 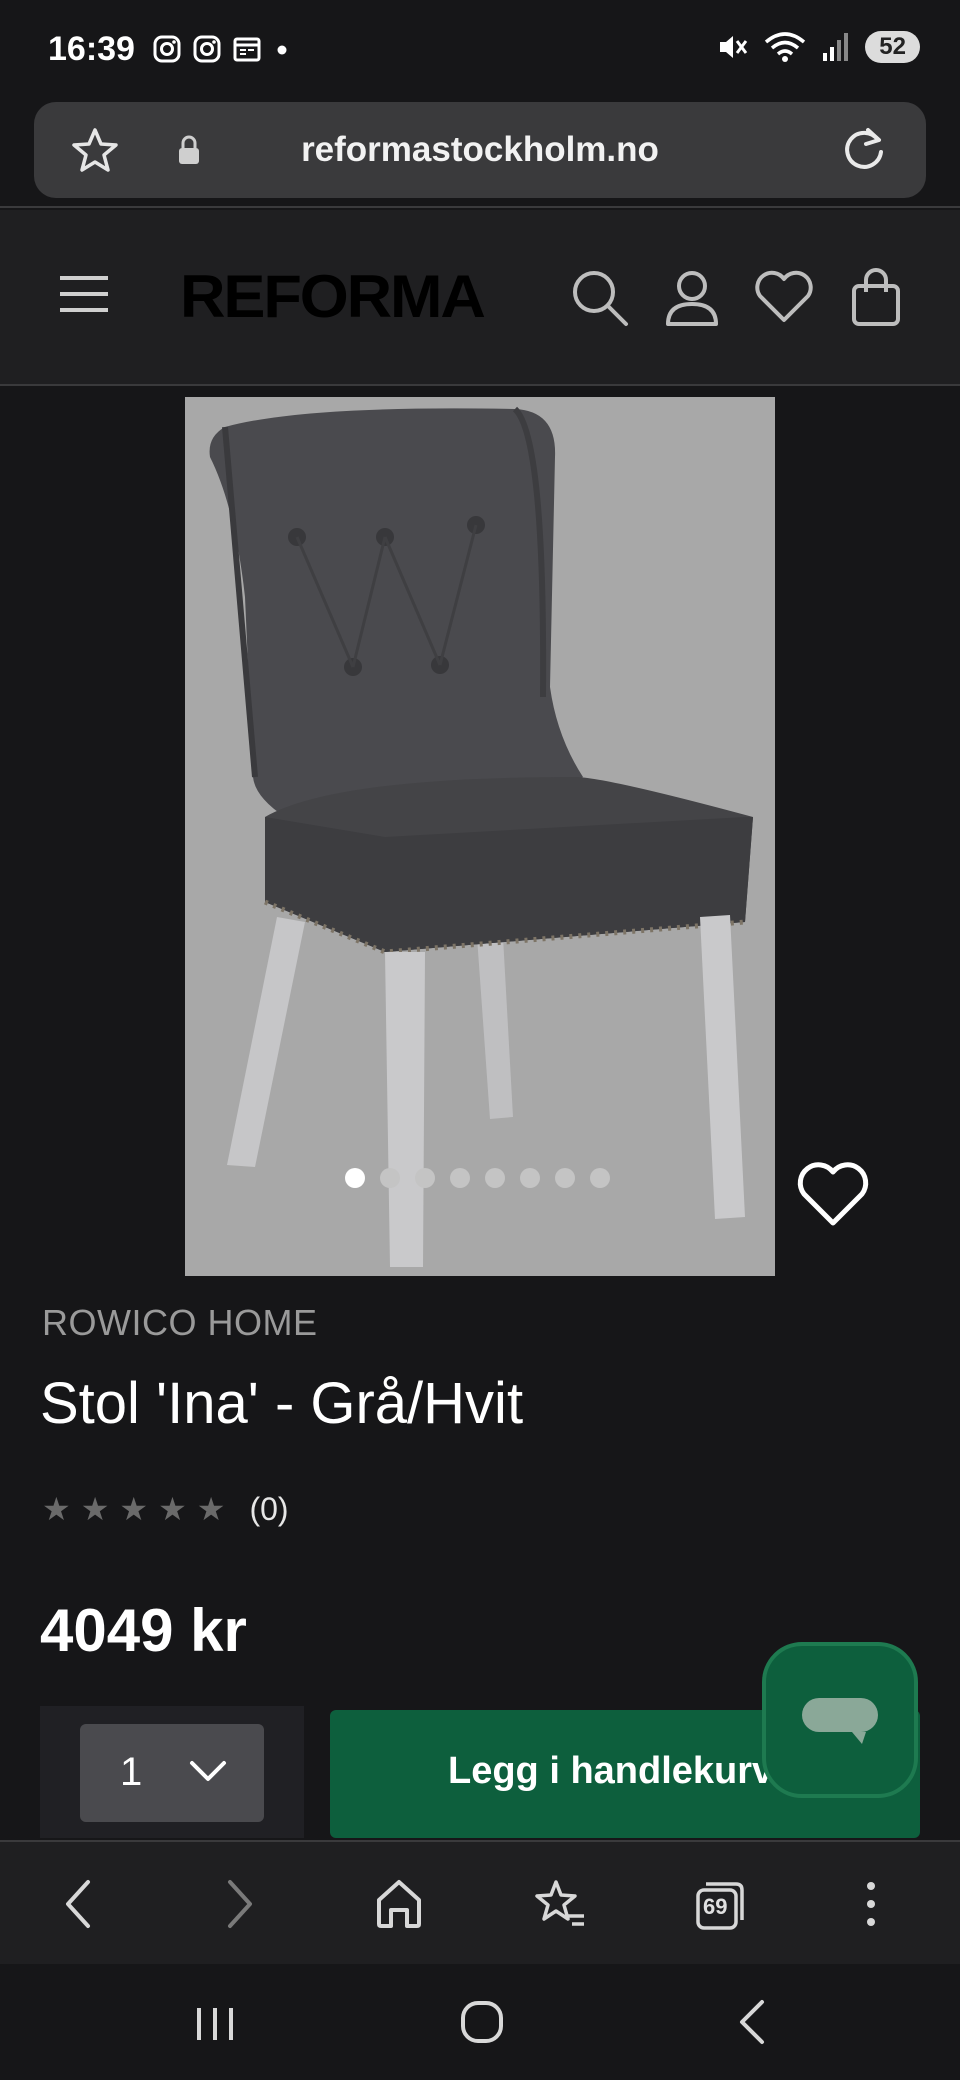 I want to click on chat-button, so click(x=840, y=1720).